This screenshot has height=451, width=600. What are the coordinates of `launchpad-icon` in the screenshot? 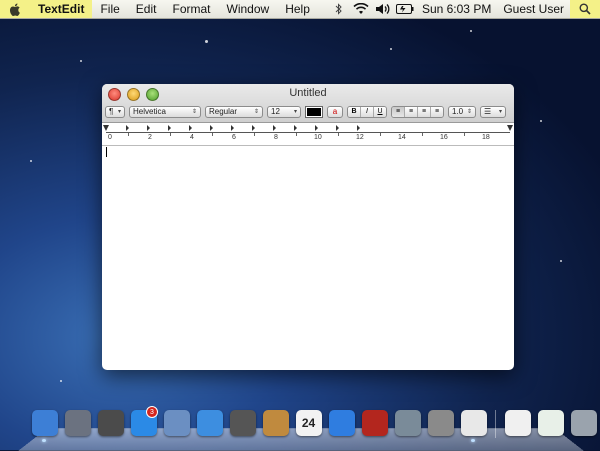 It's located at (77, 423).